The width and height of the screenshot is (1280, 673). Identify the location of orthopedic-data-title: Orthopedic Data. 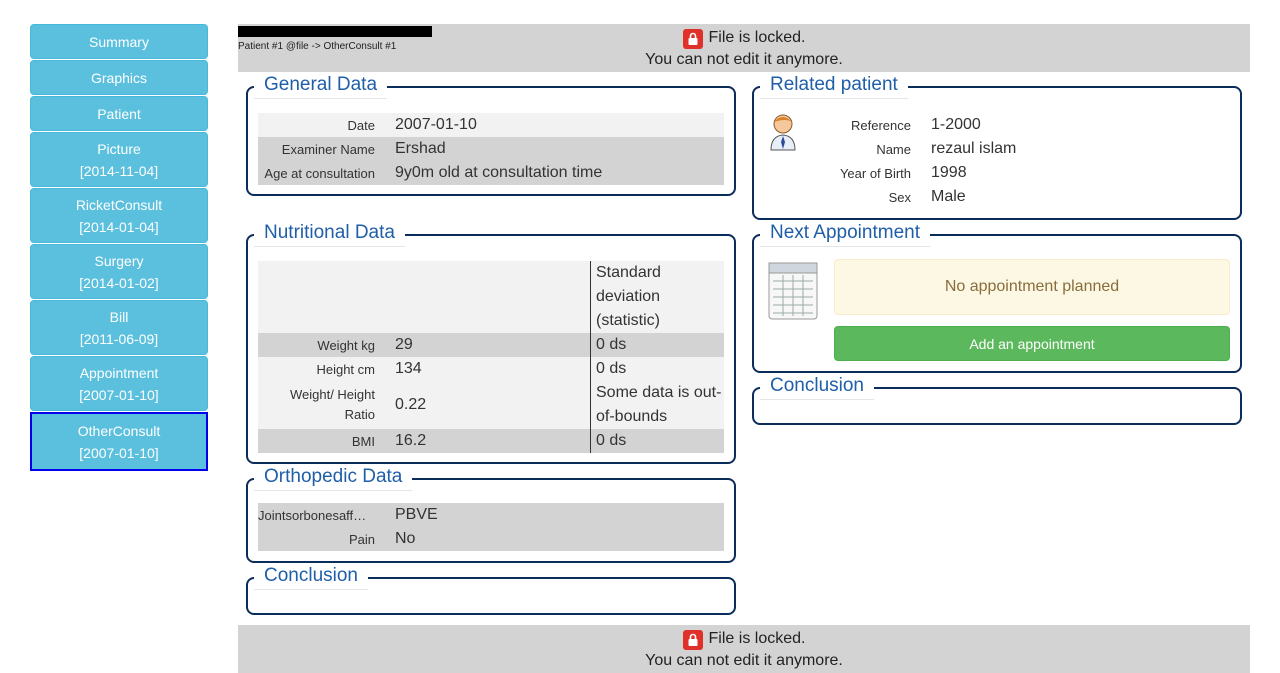
(333, 478).